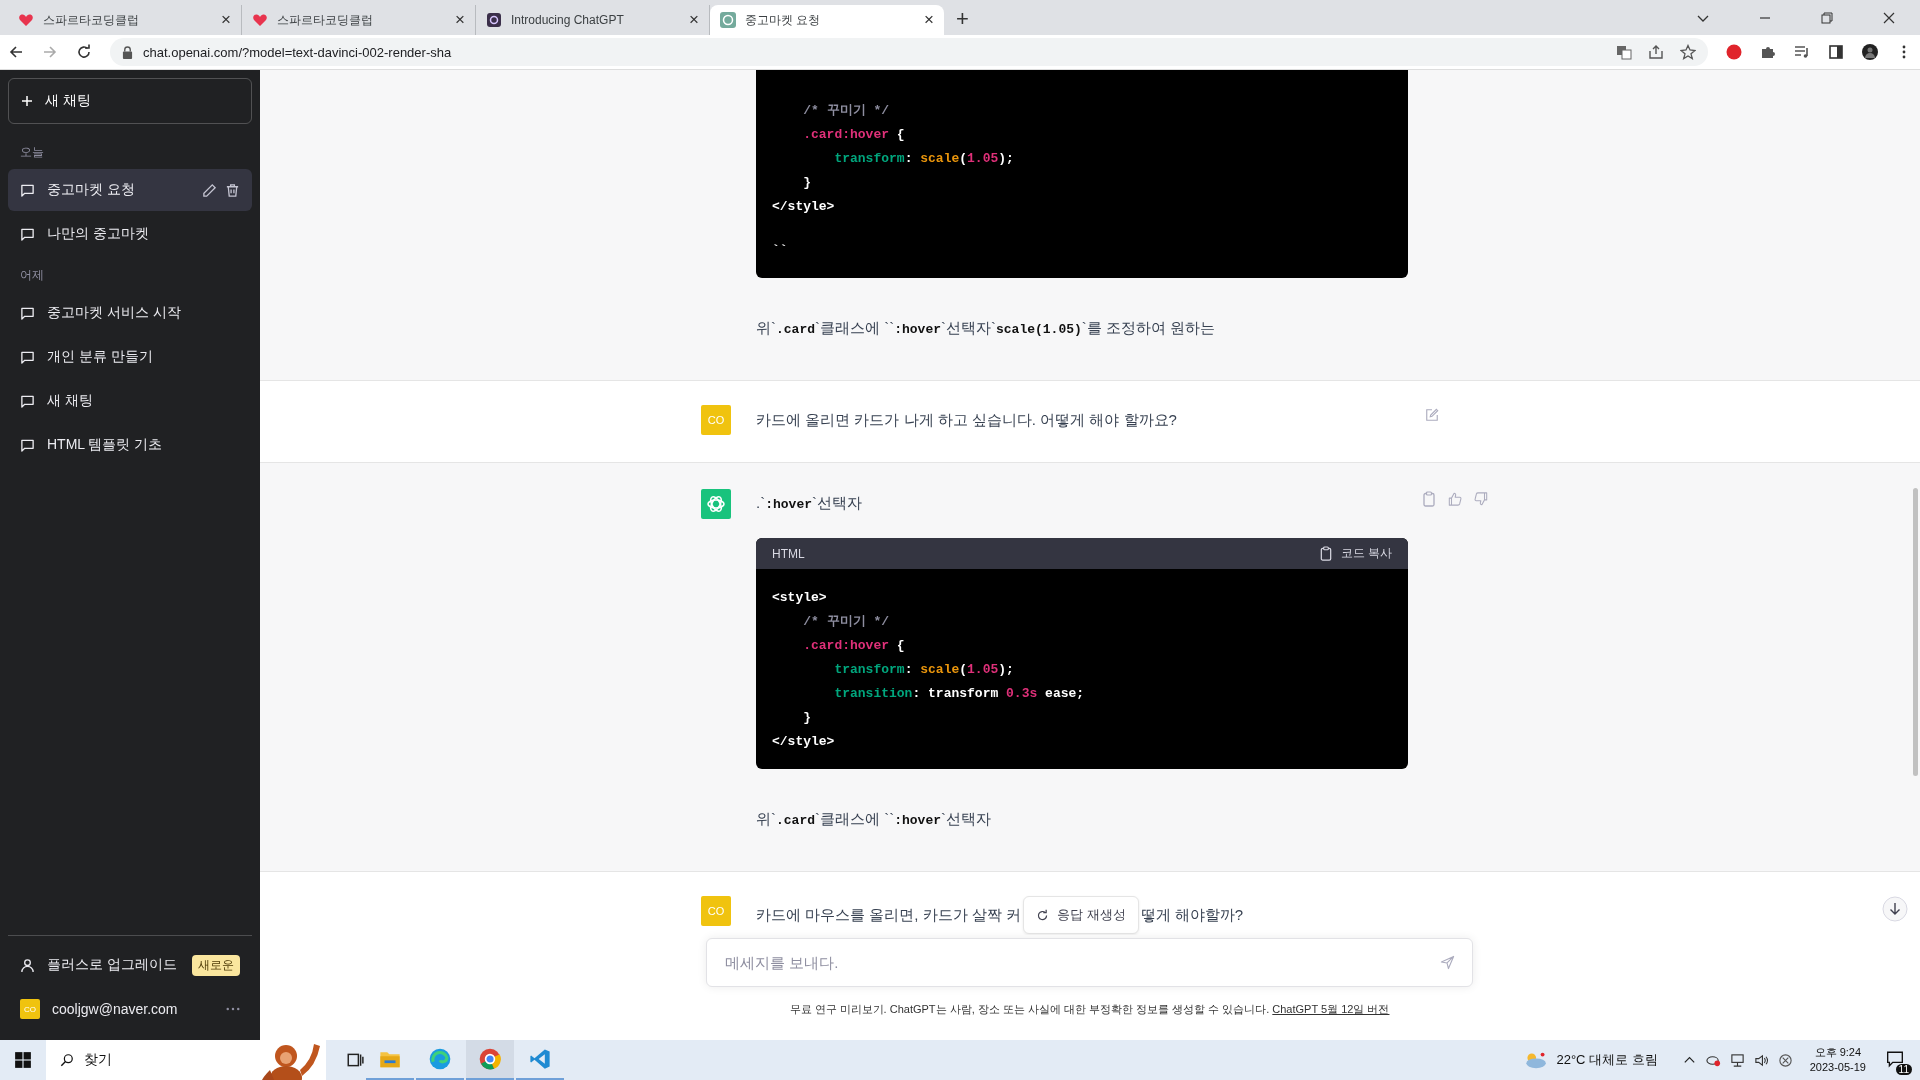  Describe the element at coordinates (1331, 1009) in the screenshot. I see `version-link: ChatGPT 5월 12일 버전` at that location.